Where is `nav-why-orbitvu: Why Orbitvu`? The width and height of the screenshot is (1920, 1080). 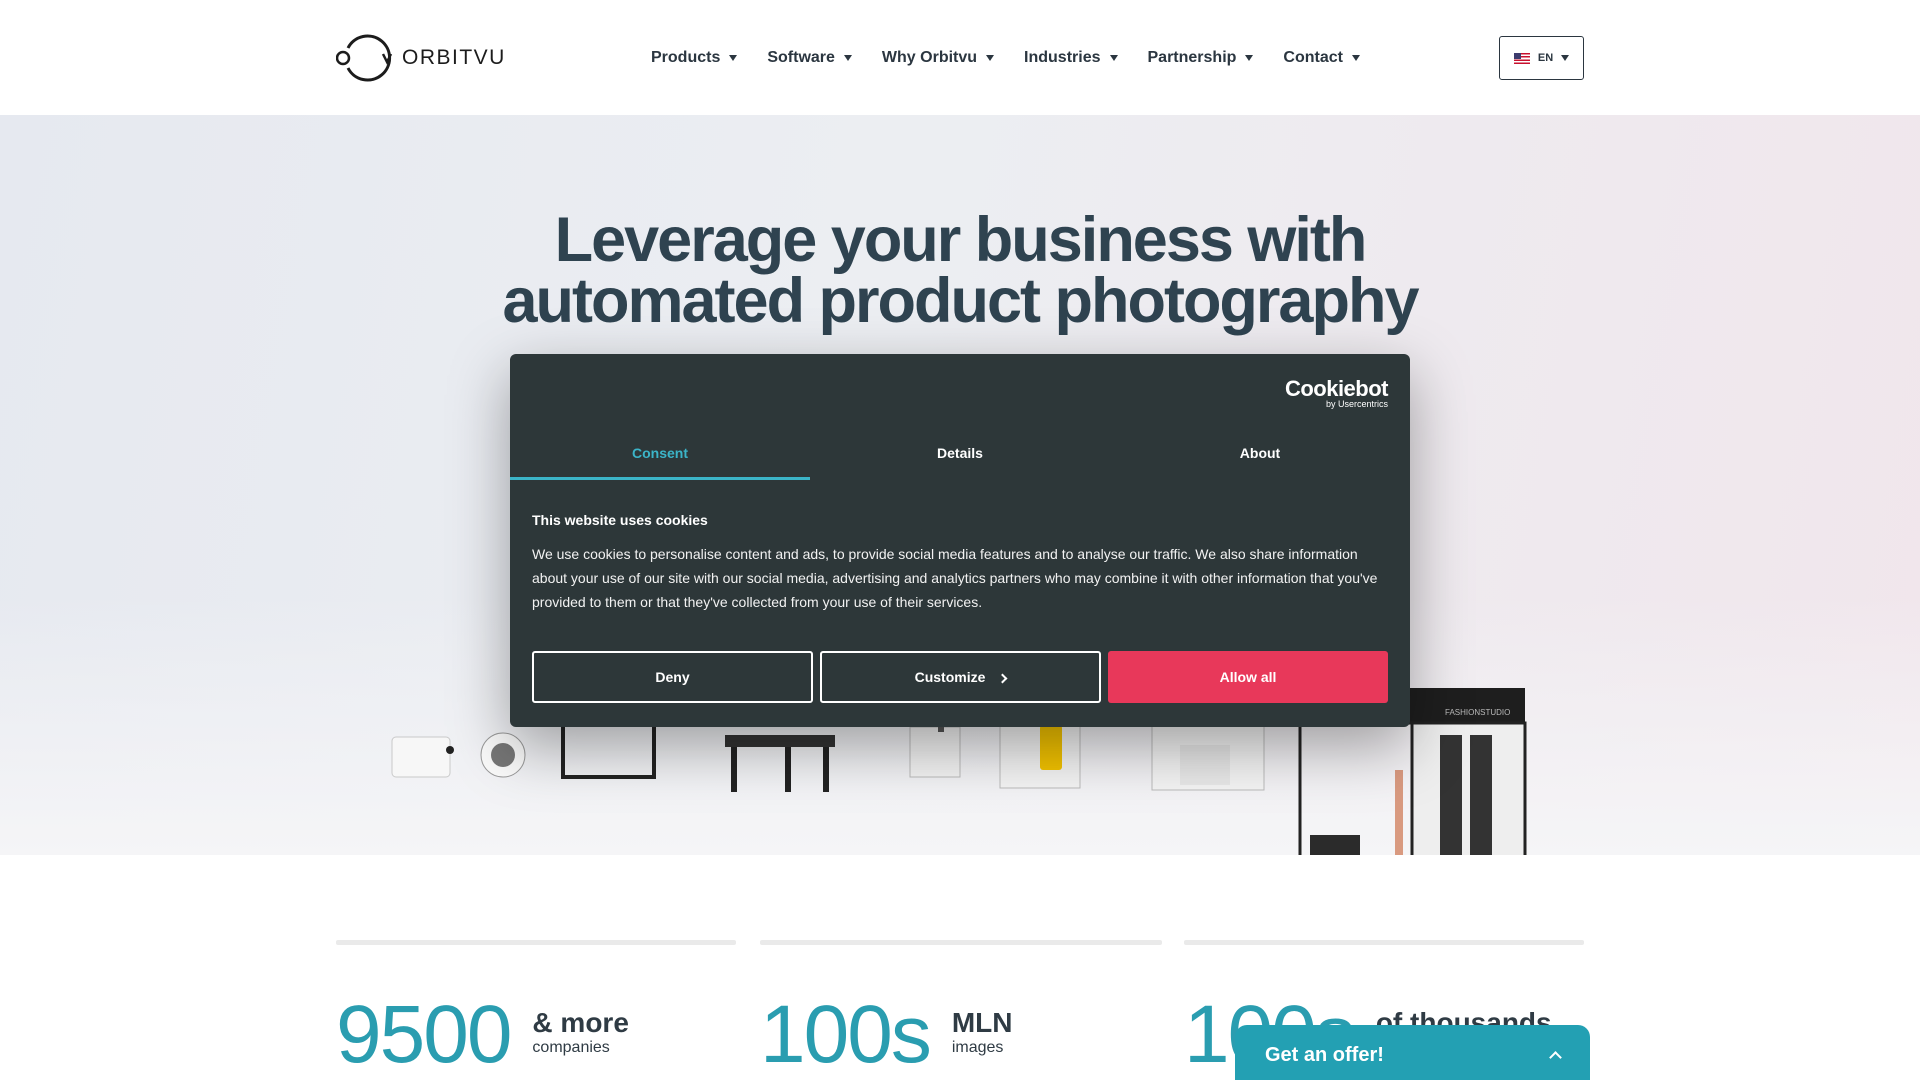
nav-why-orbitvu: Why Orbitvu is located at coordinates (938, 58).